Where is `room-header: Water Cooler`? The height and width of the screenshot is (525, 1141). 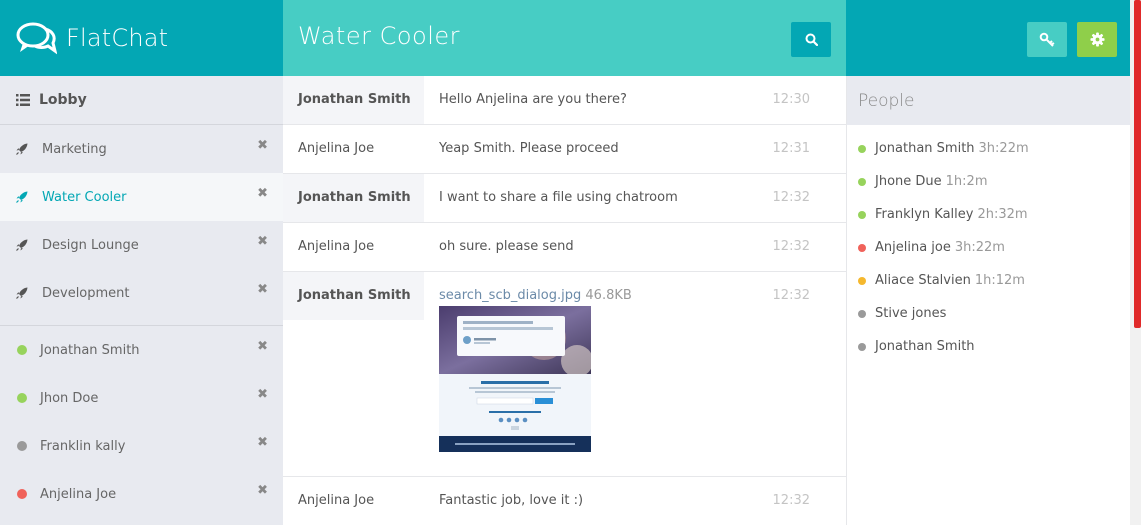 room-header: Water Cooler is located at coordinates (564, 38).